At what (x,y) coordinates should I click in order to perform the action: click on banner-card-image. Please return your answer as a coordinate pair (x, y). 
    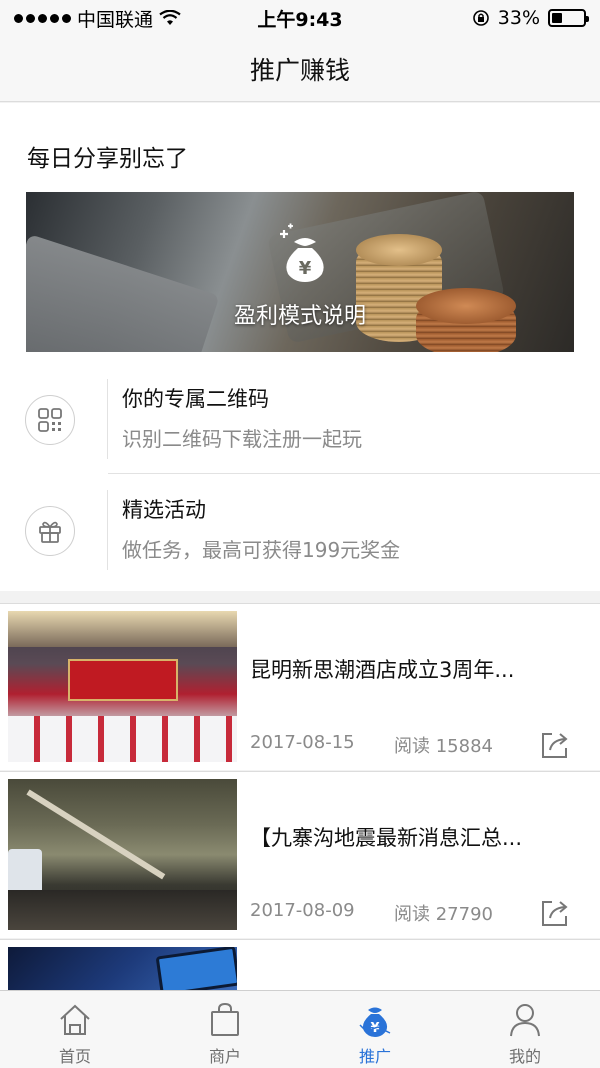
    Looking at the image, I should click on (123, 293).